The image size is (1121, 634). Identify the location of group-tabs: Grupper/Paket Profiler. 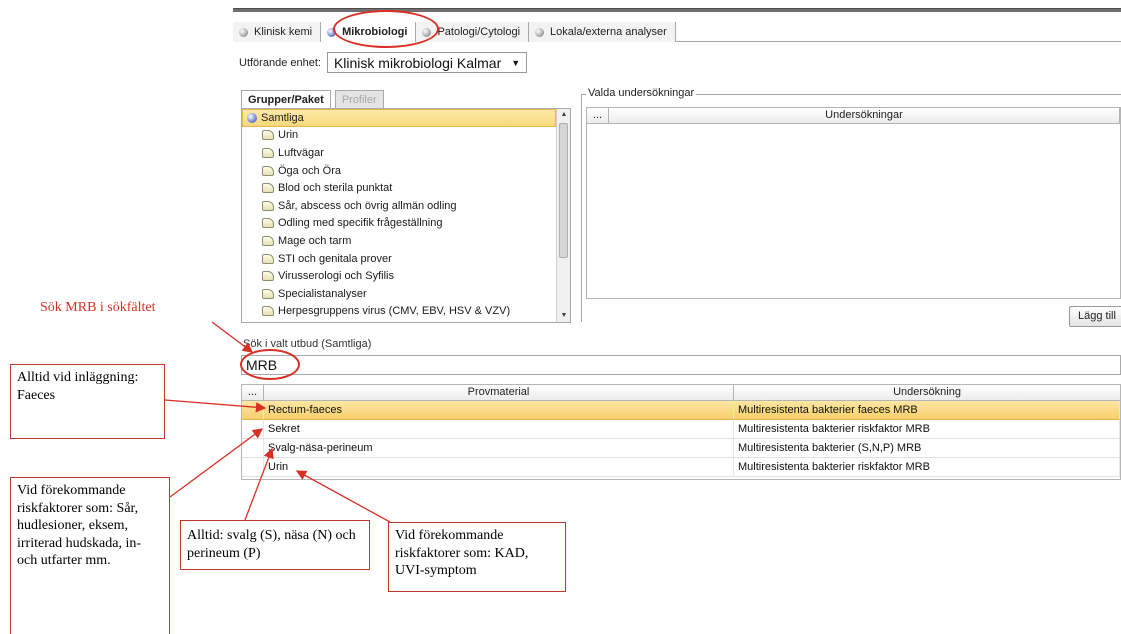
(312, 99).